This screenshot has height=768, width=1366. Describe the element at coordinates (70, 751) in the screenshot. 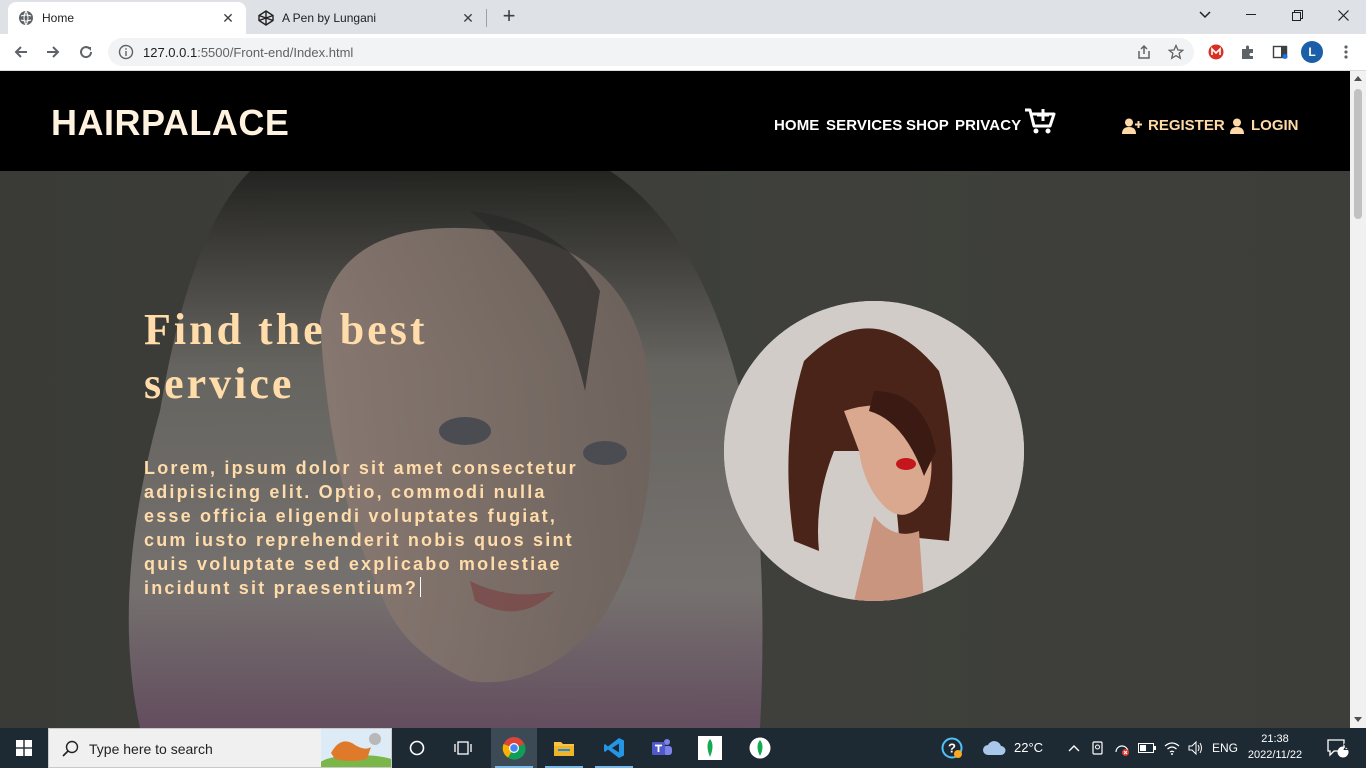

I see `search-icon` at that location.